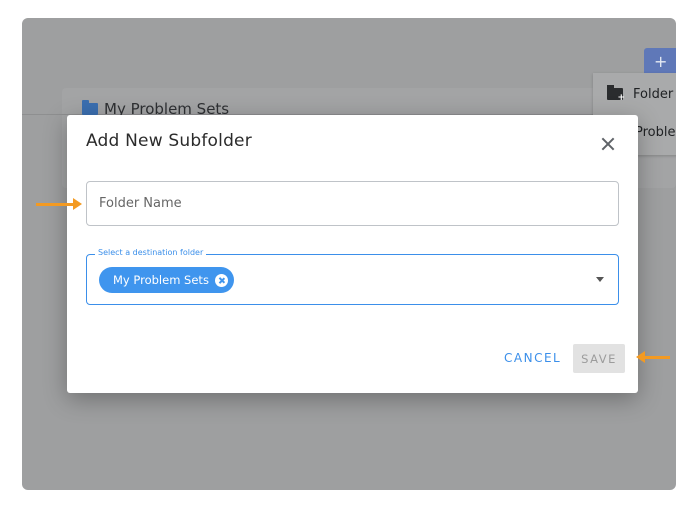  What do you see at coordinates (151, 252) in the screenshot?
I see `destination-label: Select a destination folder` at bounding box center [151, 252].